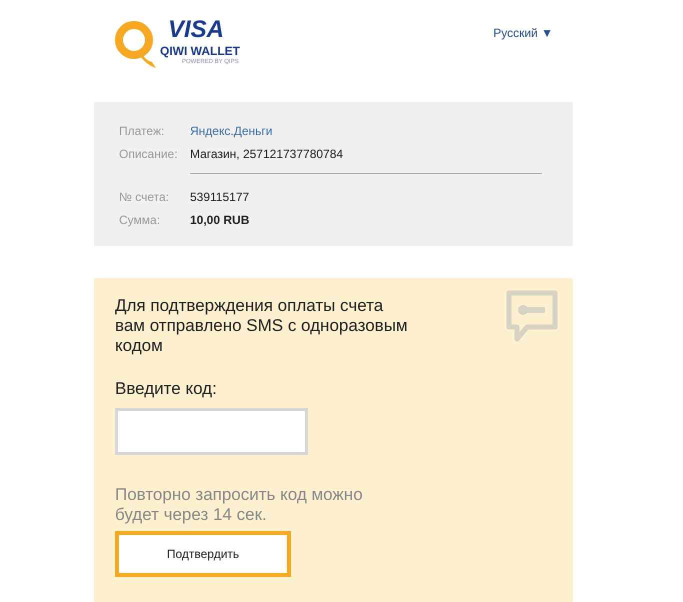 This screenshot has height=602, width=683. I want to click on language-selector: Русский ▼, so click(523, 33).